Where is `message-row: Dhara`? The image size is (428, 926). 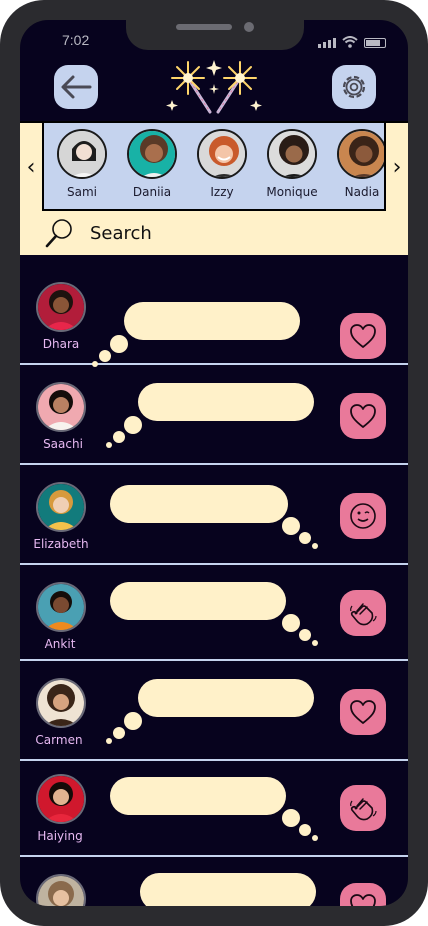 message-row: Dhara is located at coordinates (214, 316).